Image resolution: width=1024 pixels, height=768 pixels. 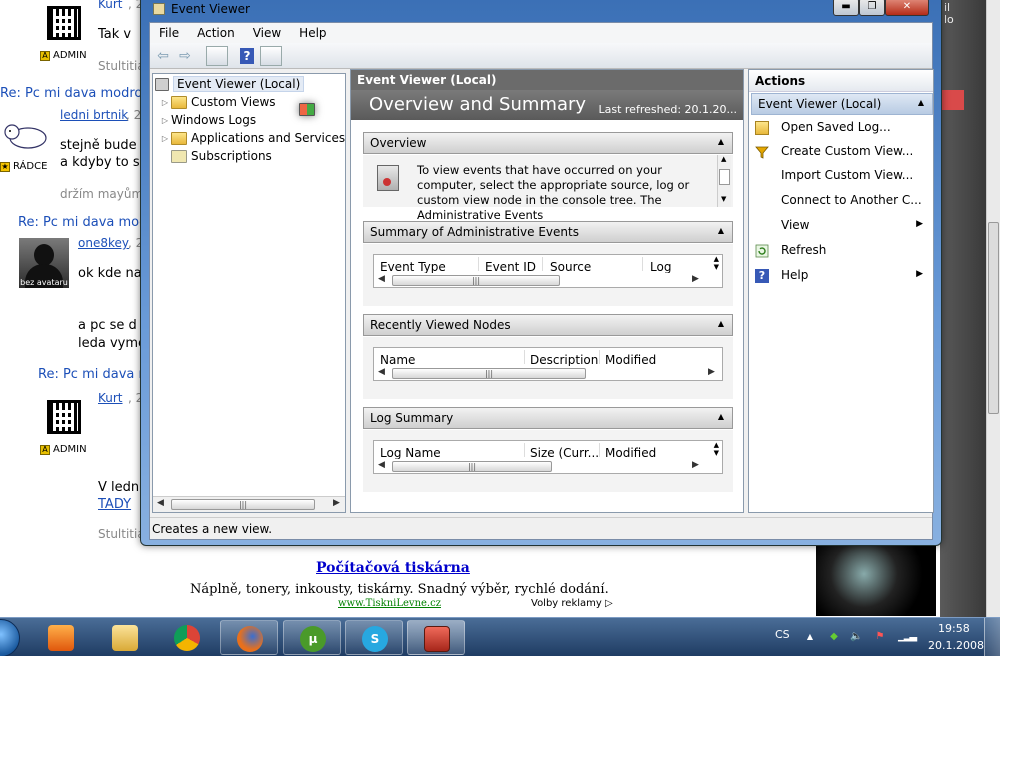 What do you see at coordinates (880, 637) in the screenshot?
I see `network-error-icon: ⚑` at bounding box center [880, 637].